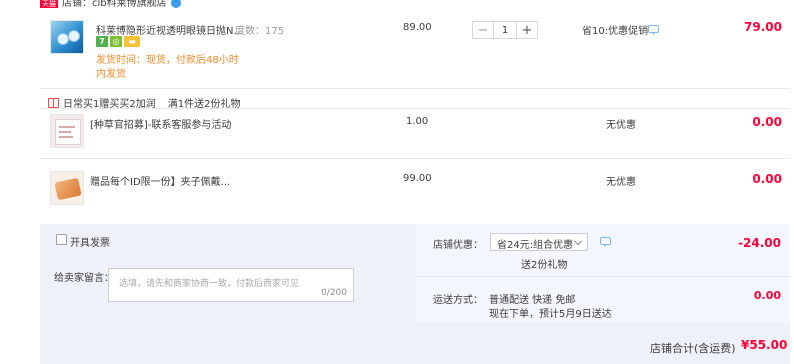 This screenshot has width=794, height=364. Describe the element at coordinates (615, 29) in the screenshot. I see `item-promo: 省10:优惠促销` at that location.